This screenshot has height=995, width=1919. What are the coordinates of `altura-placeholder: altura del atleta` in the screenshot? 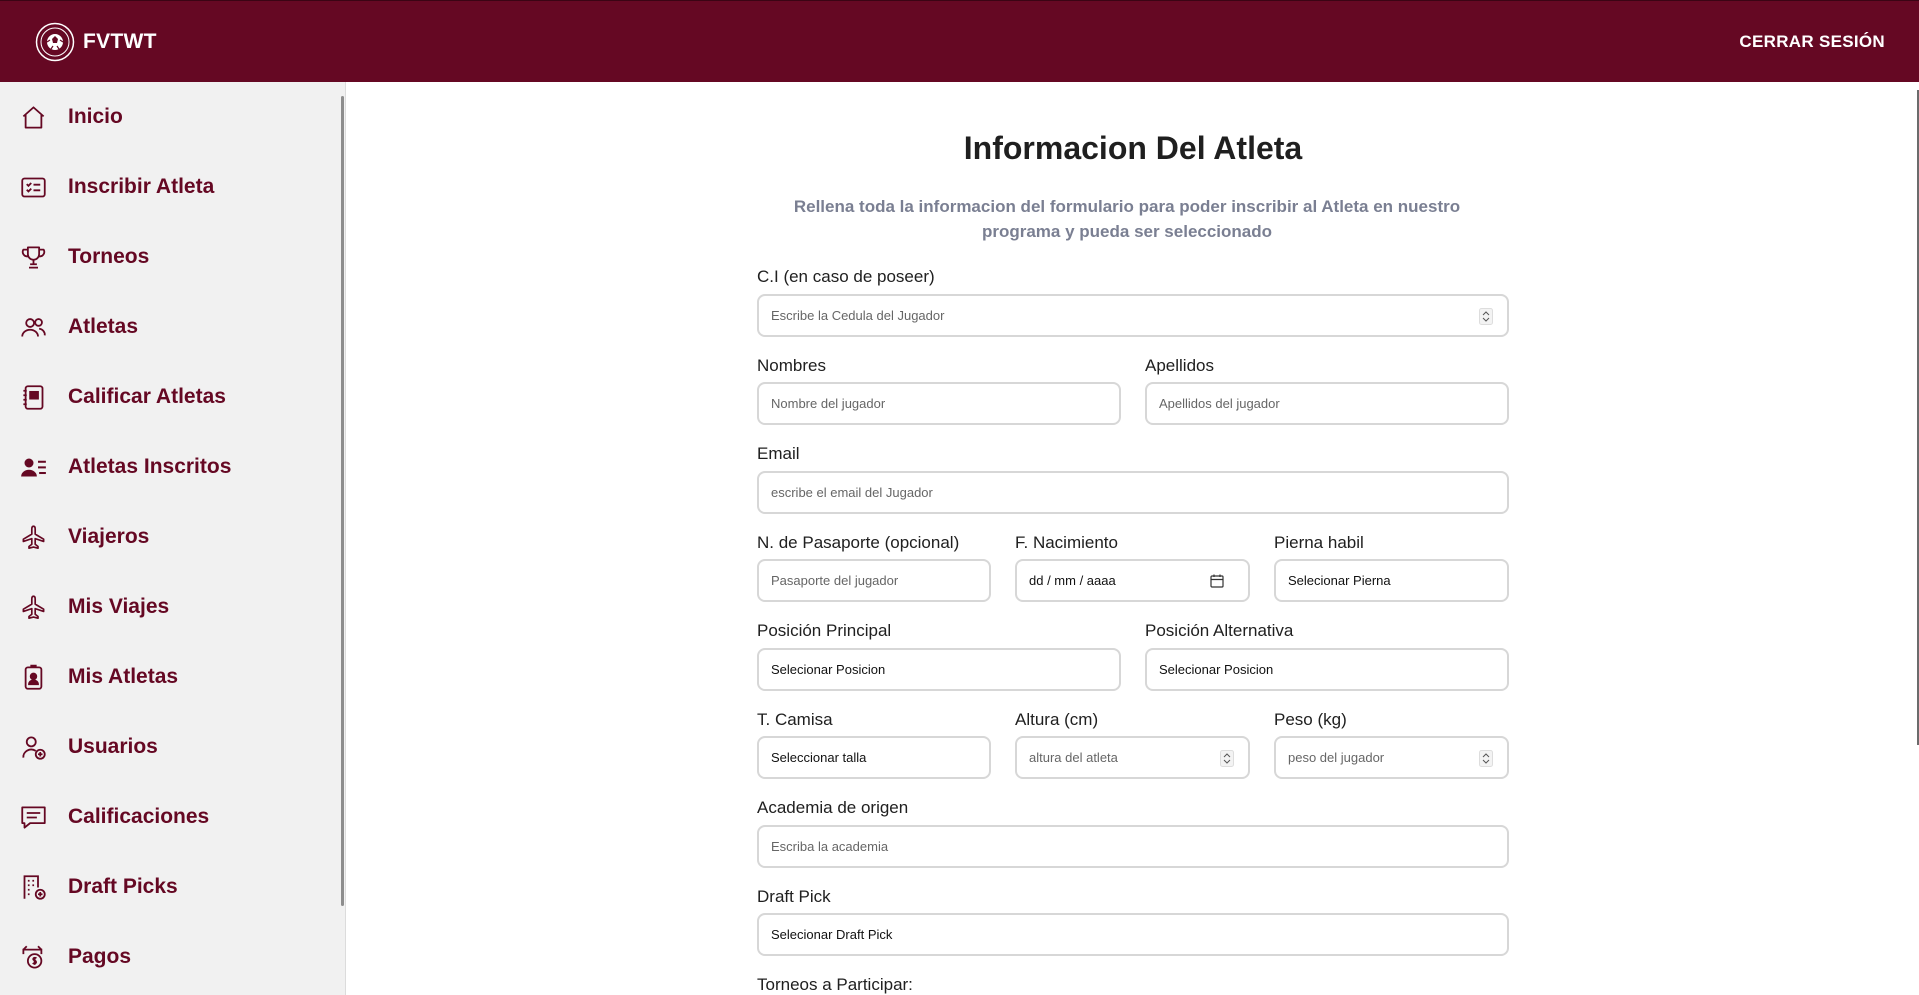 It's located at (1073, 757).